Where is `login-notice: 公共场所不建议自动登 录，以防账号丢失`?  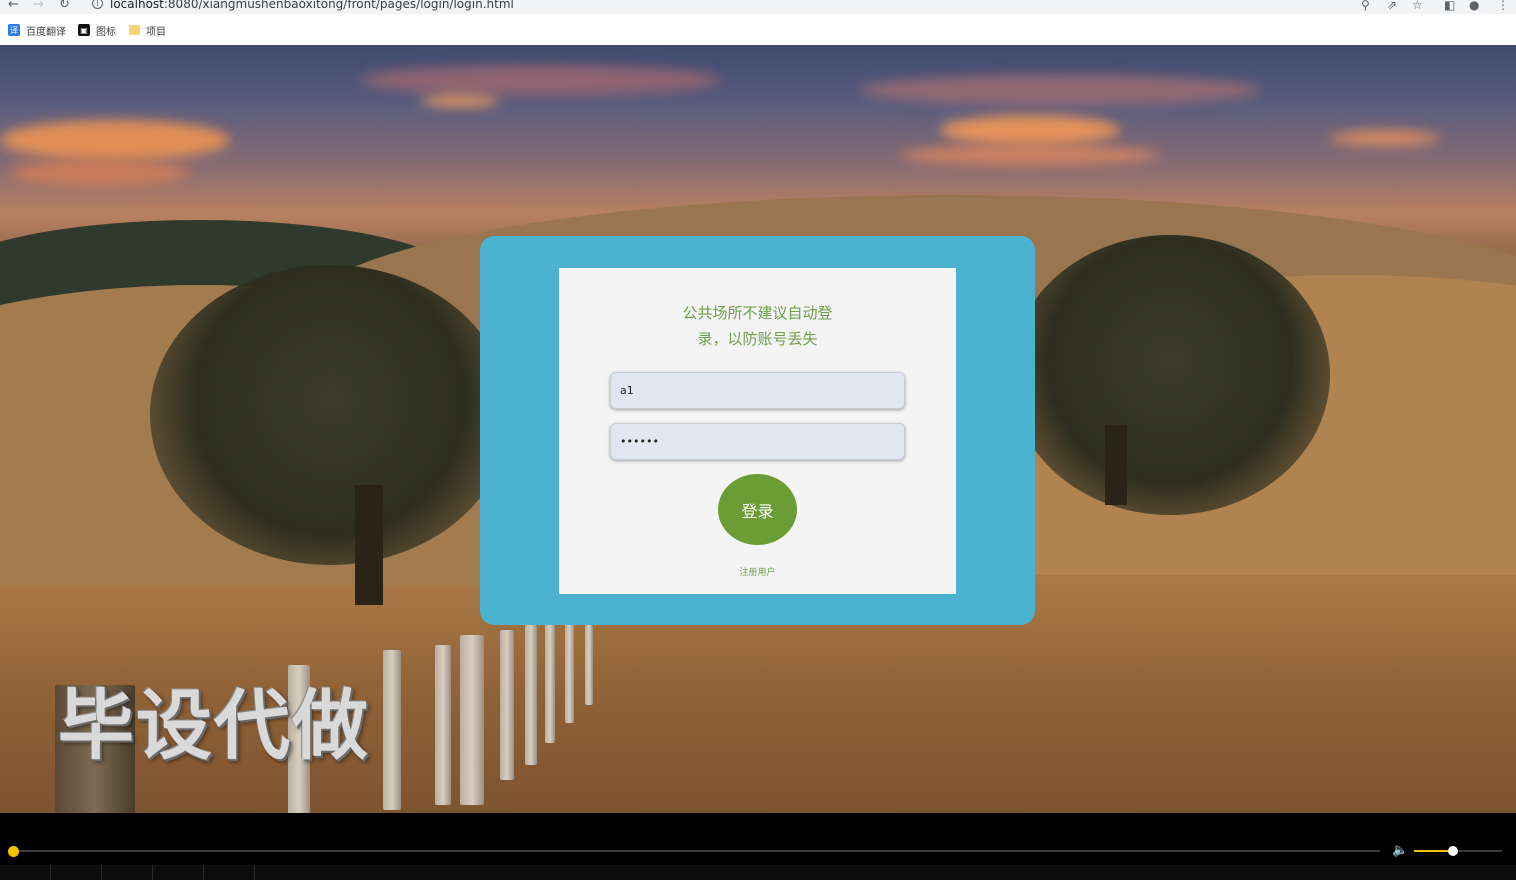
login-notice: 公共场所不建议自动登 录，以防账号丢失 is located at coordinates (757, 326).